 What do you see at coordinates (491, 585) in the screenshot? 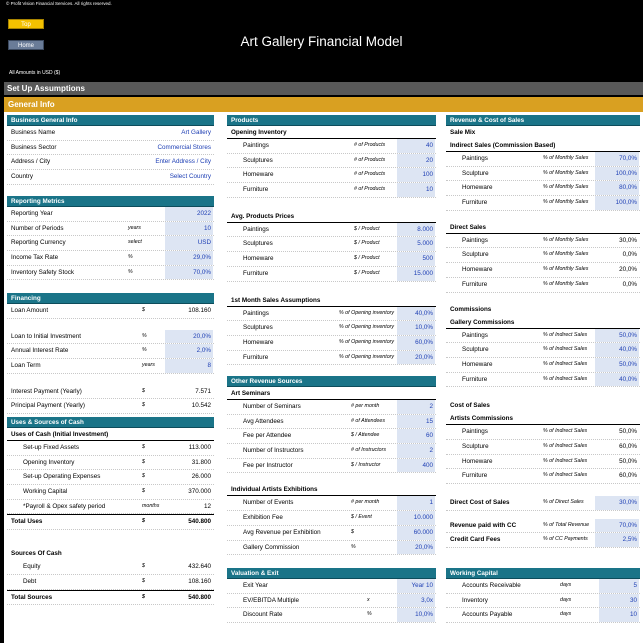
I see `row-label: Accounts Receivable` at bounding box center [491, 585].